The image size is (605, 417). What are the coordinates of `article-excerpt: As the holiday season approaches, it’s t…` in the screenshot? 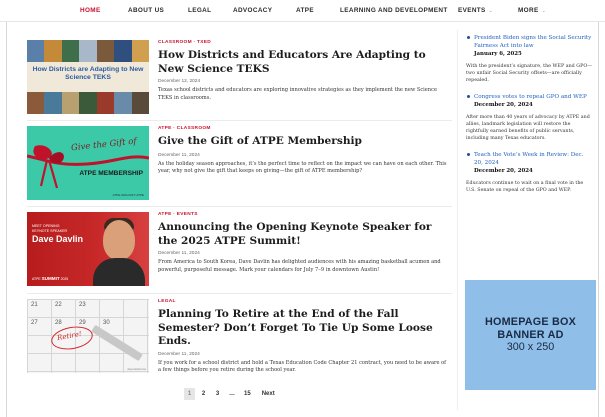 It's located at (302, 167).